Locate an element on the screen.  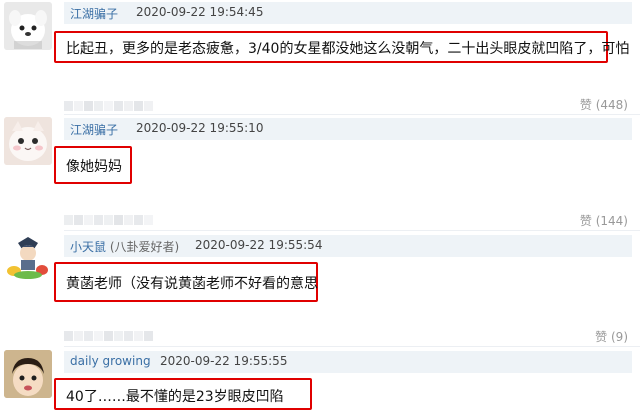
comment-text: 40了……最不懂的是23岁眼皮凹陷 is located at coordinates (175, 397).